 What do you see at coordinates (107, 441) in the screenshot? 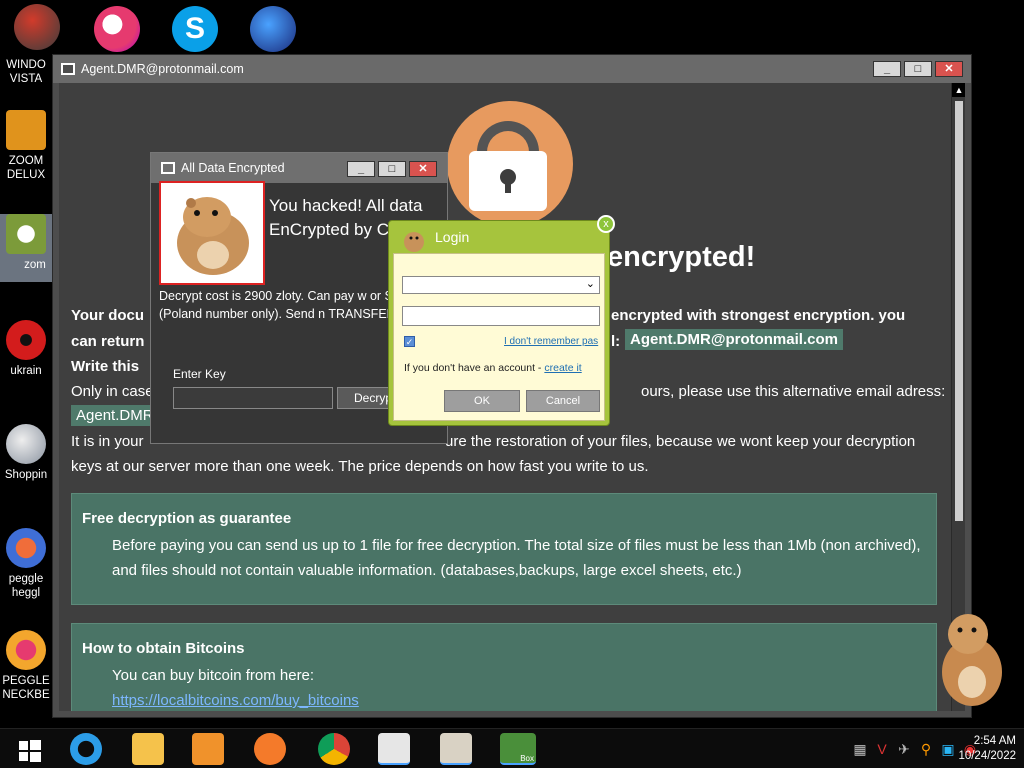
I see `text-line: It is in your` at bounding box center [107, 441].